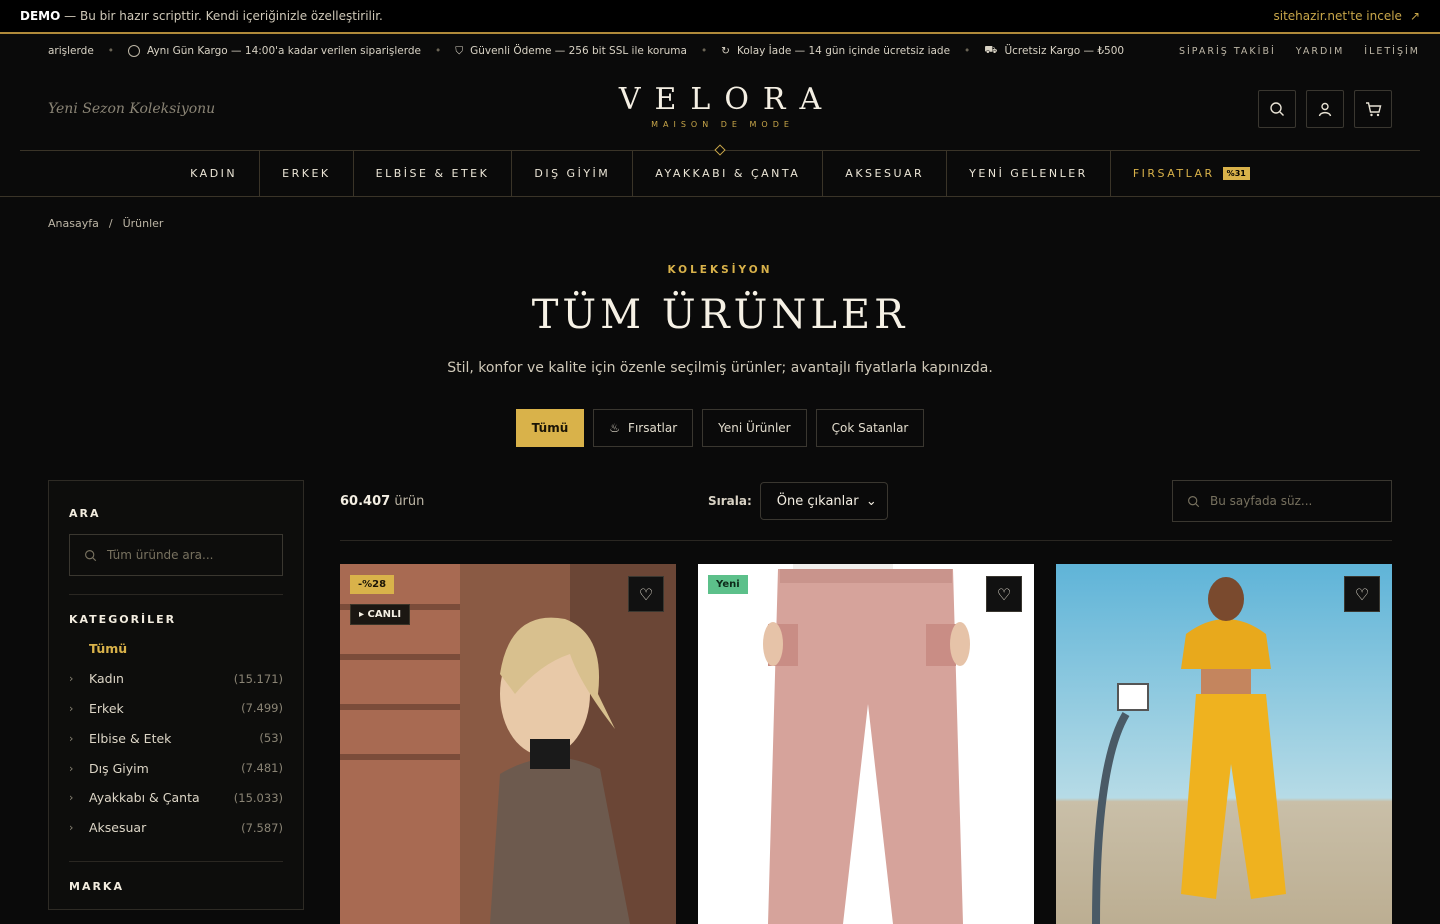 This screenshot has width=1440, height=924. I want to click on cart-icon, so click(1373, 109).